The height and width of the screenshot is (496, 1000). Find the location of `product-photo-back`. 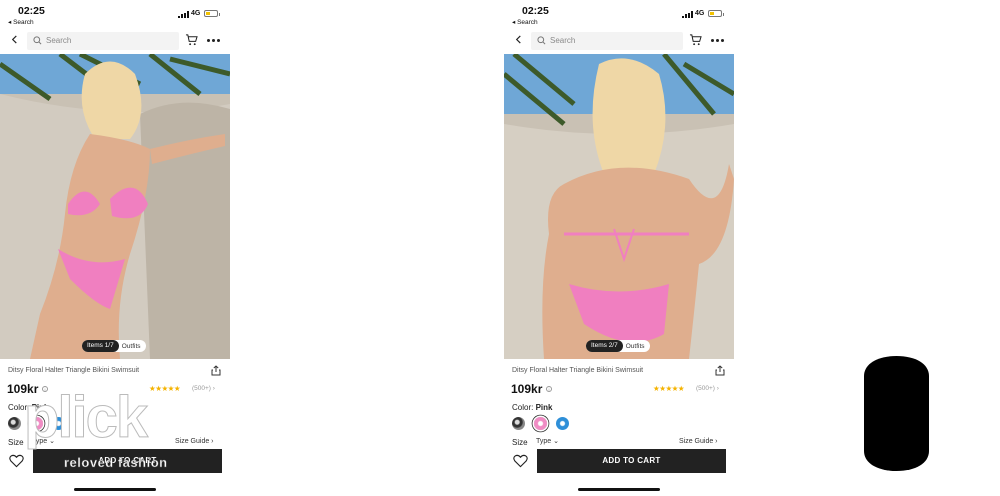

product-photo-back is located at coordinates (619, 206).